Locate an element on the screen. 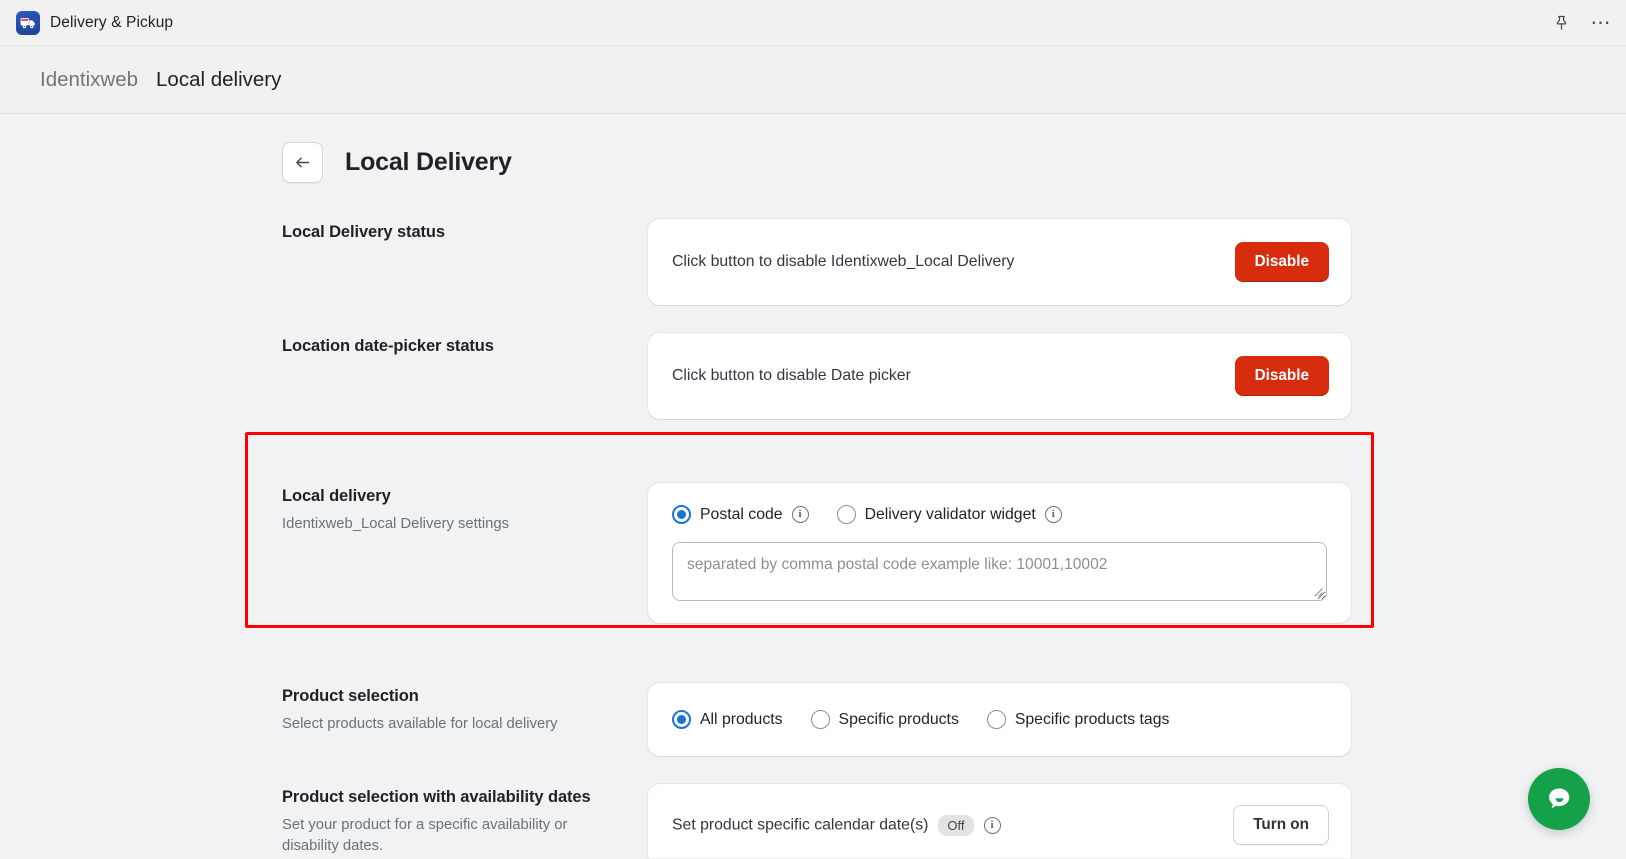  radio-label: Specific products tags is located at coordinates (1092, 719).